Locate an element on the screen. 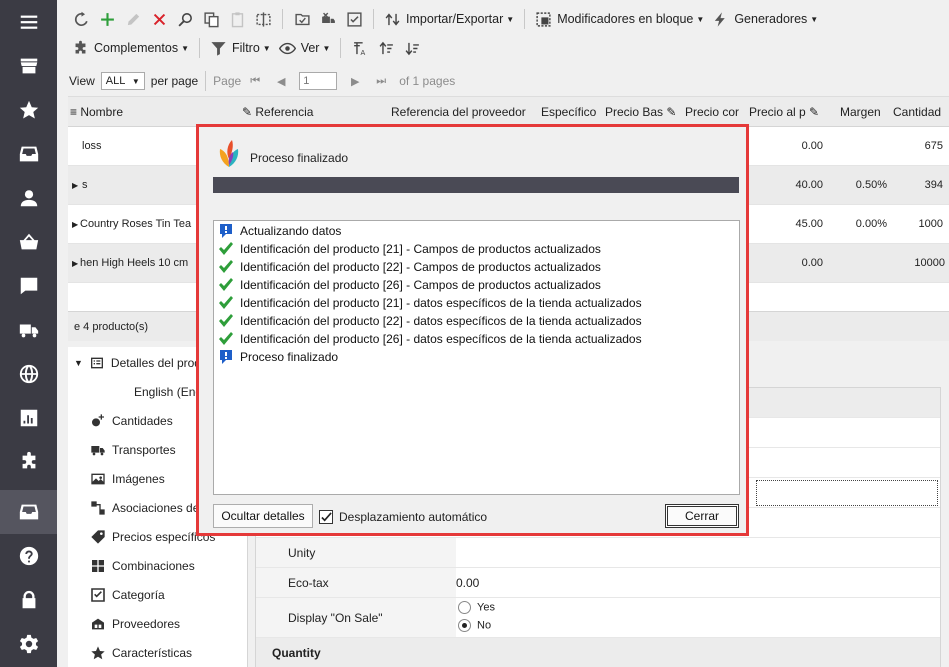 Image resolution: width=949 pixels, height=667 pixels. column-header: Margen is located at coordinates (860, 112).